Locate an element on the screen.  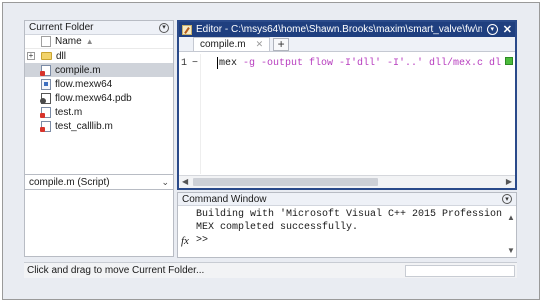
editor-actions-icon: ▾ is located at coordinates (492, 29).